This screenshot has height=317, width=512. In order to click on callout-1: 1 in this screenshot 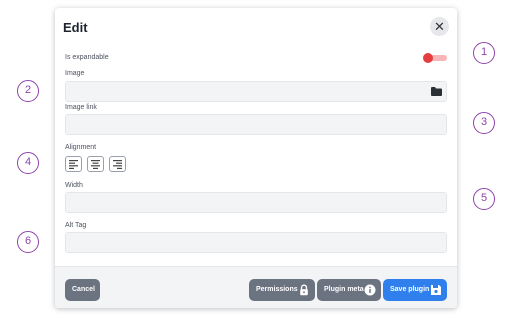, I will do `click(484, 53)`.